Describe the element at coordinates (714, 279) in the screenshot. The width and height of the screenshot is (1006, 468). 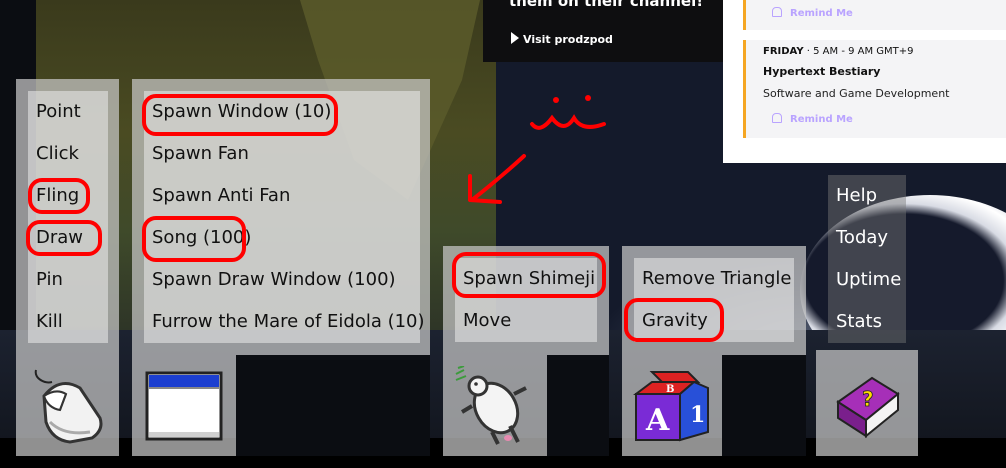
I see `menu-item-remove-triangle: Remove Triangle` at that location.